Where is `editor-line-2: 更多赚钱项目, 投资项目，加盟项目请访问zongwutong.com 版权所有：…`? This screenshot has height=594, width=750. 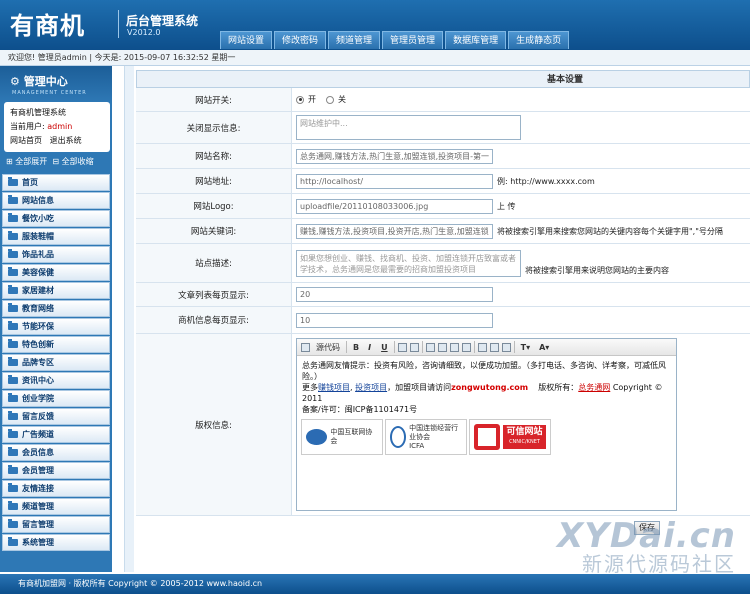 editor-line-2: 更多赚钱项目, 投资项目，加盟项目请访问zongwutong.com 版权所有：… is located at coordinates (482, 393).